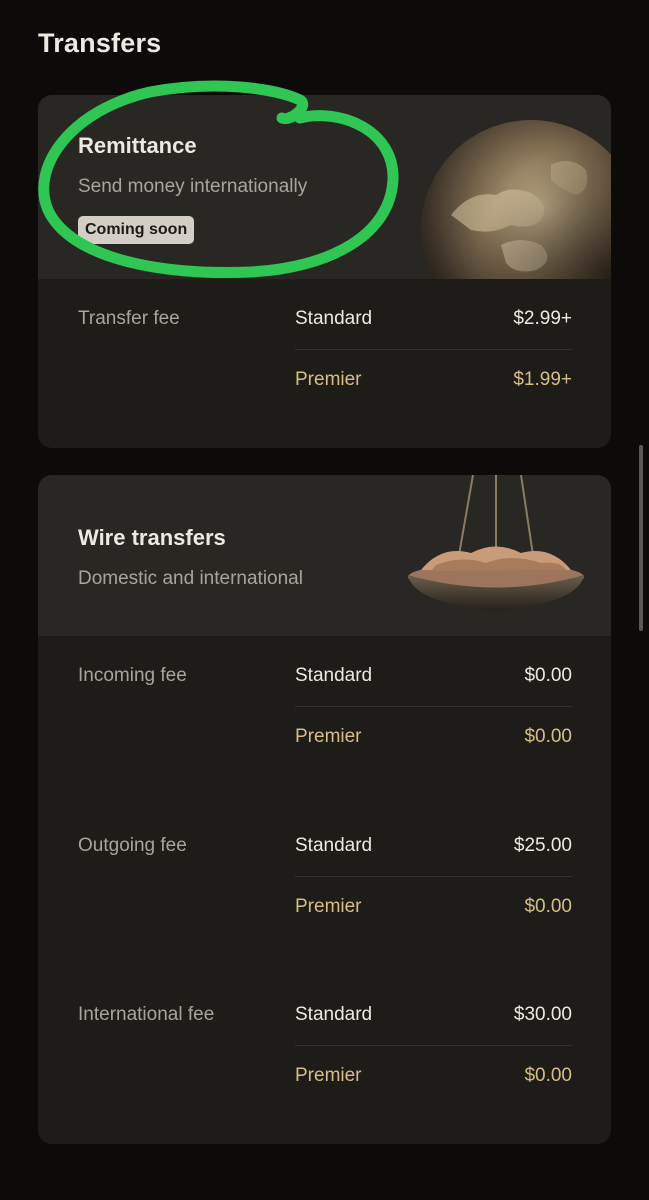 Image resolution: width=649 pixels, height=1200 pixels. Describe the element at coordinates (433, 846) in the screenshot. I see `standard-tier-row: Standard $25.00` at that location.